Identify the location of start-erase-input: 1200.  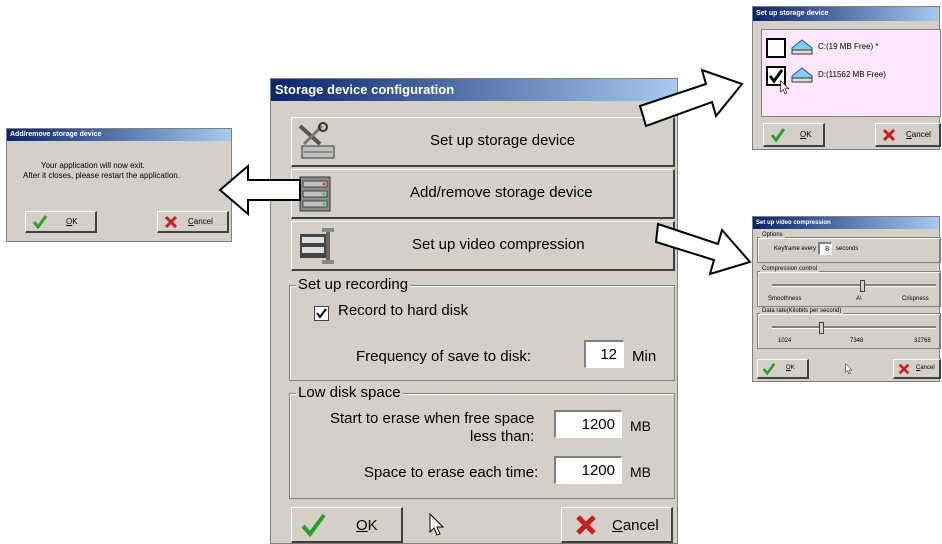
(588, 424).